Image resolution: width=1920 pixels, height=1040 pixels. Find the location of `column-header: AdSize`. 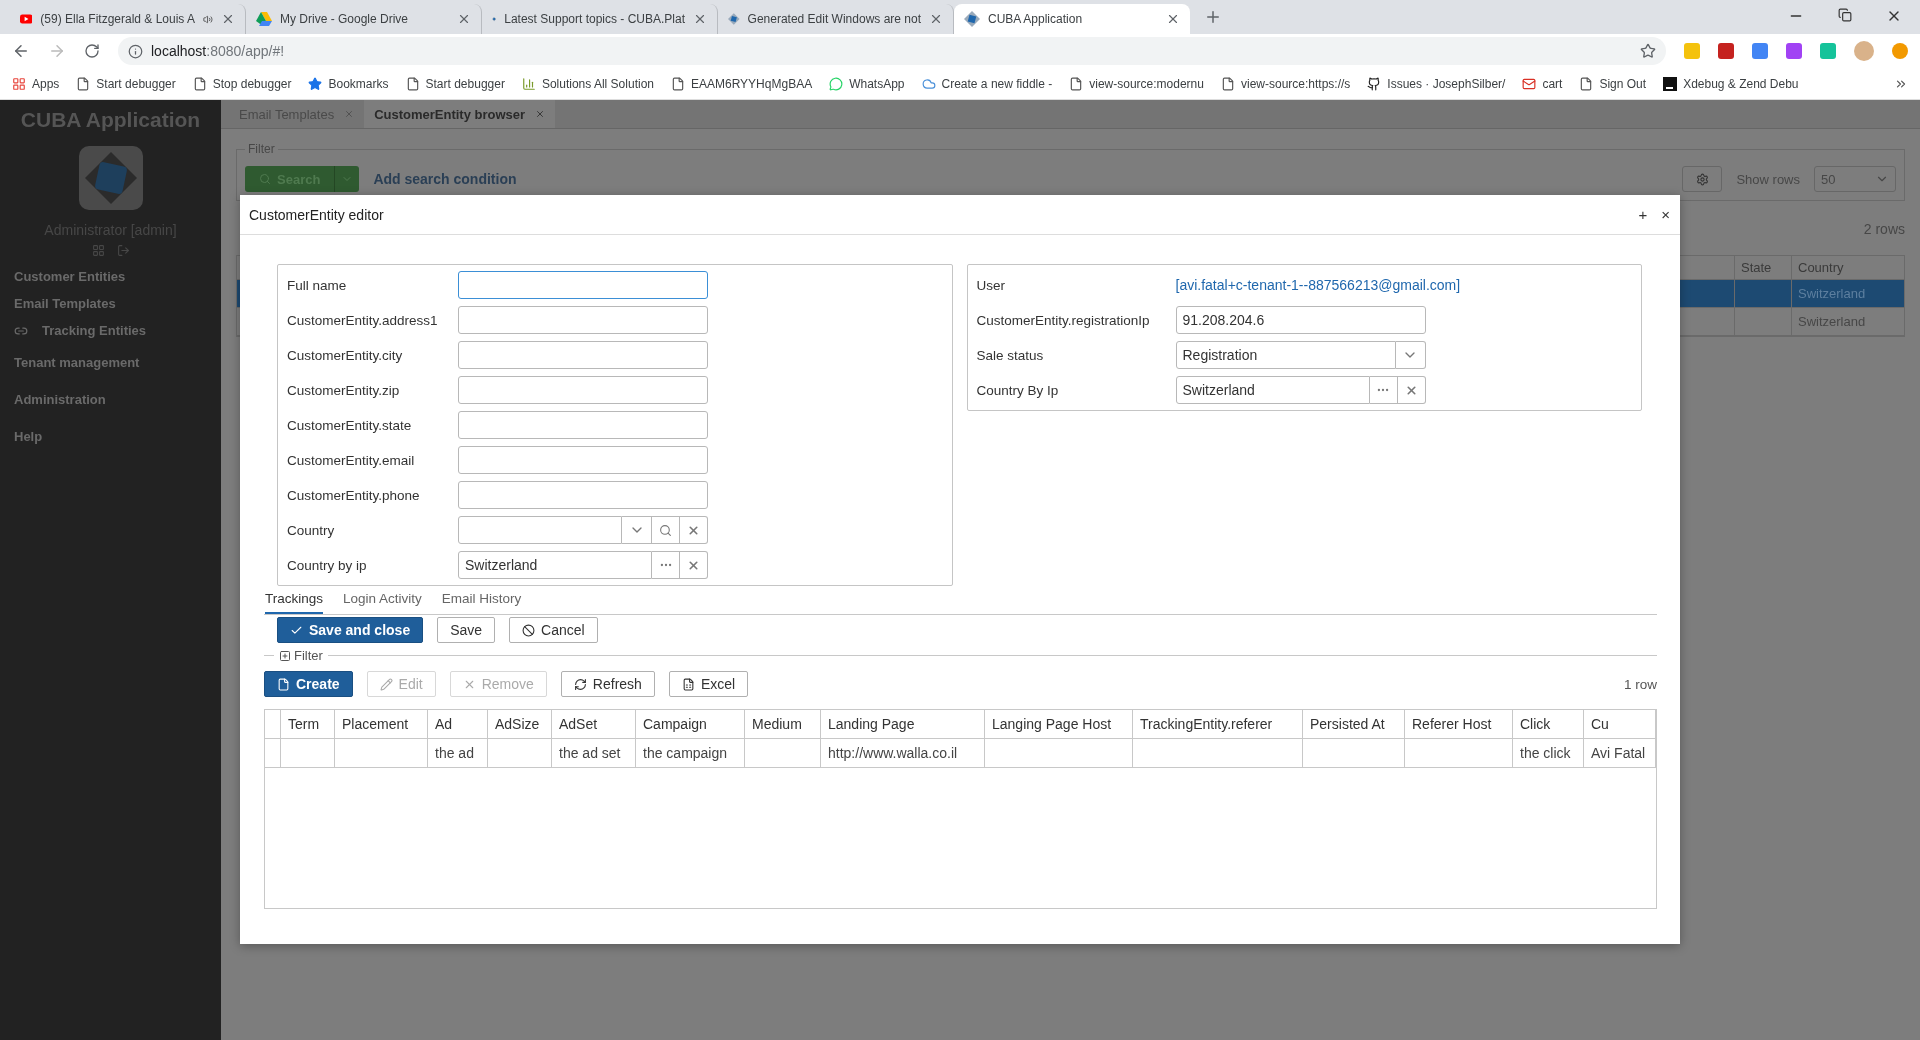

column-header: AdSize is located at coordinates (520, 724).